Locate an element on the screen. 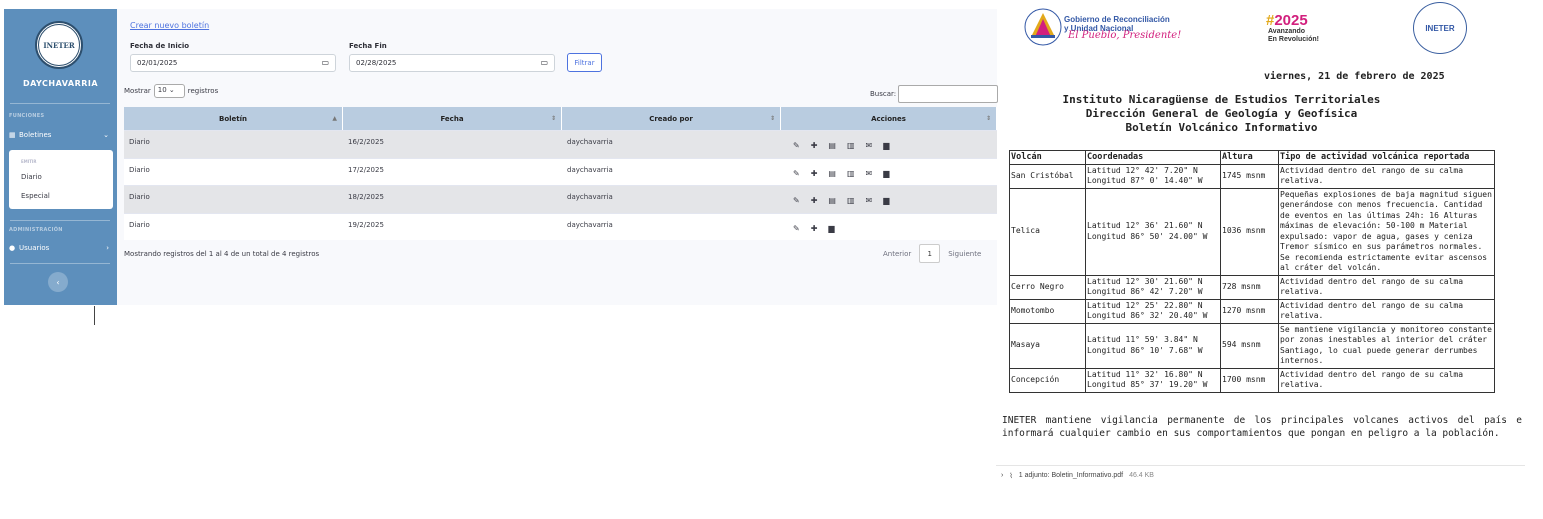 The width and height of the screenshot is (1543, 519). table-icon: ▦ is located at coordinates (12, 135).